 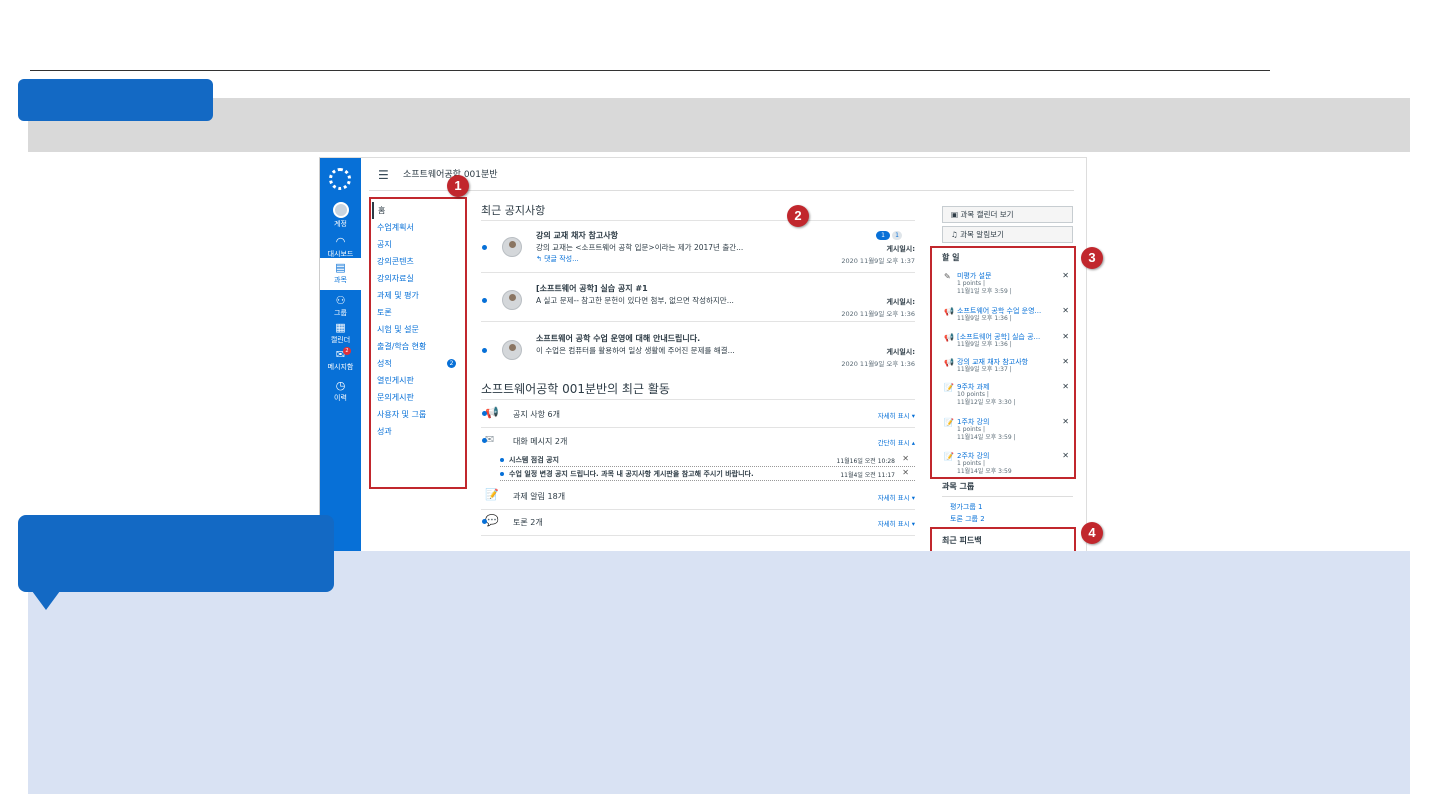 I want to click on announcement-title: [소프트웨어 공학] 실습 공지 #1, so click(x=592, y=288).